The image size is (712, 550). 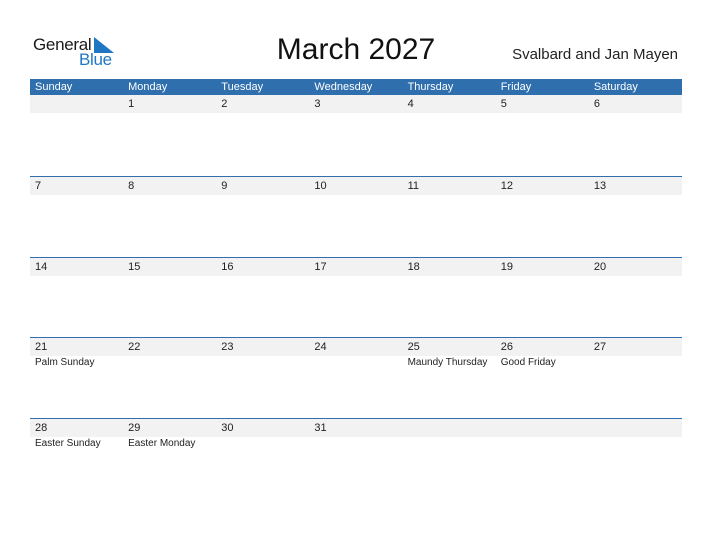 I want to click on date-strip: 7 8 9 10 11 12 13, so click(x=356, y=186).